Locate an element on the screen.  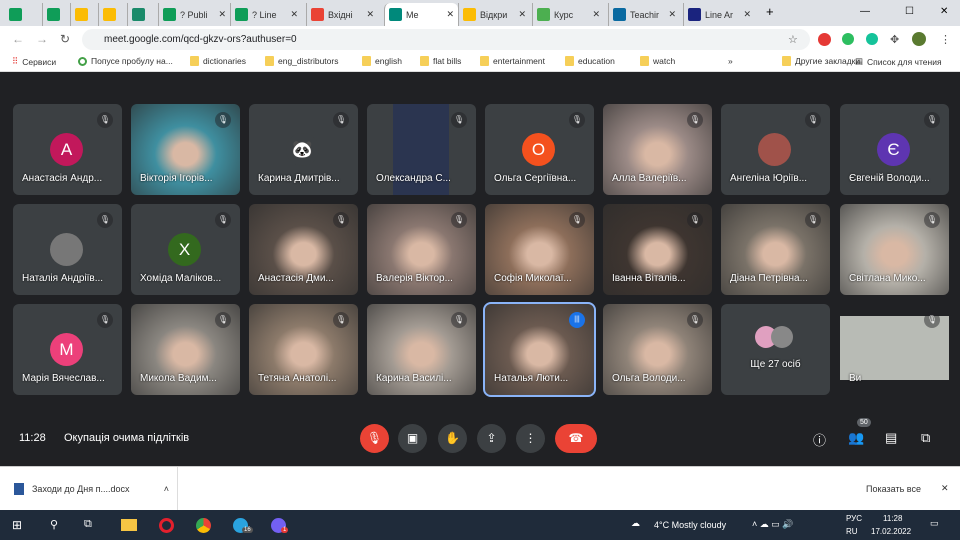
taskbar-time: 11:28 is located at coordinates (892, 518).